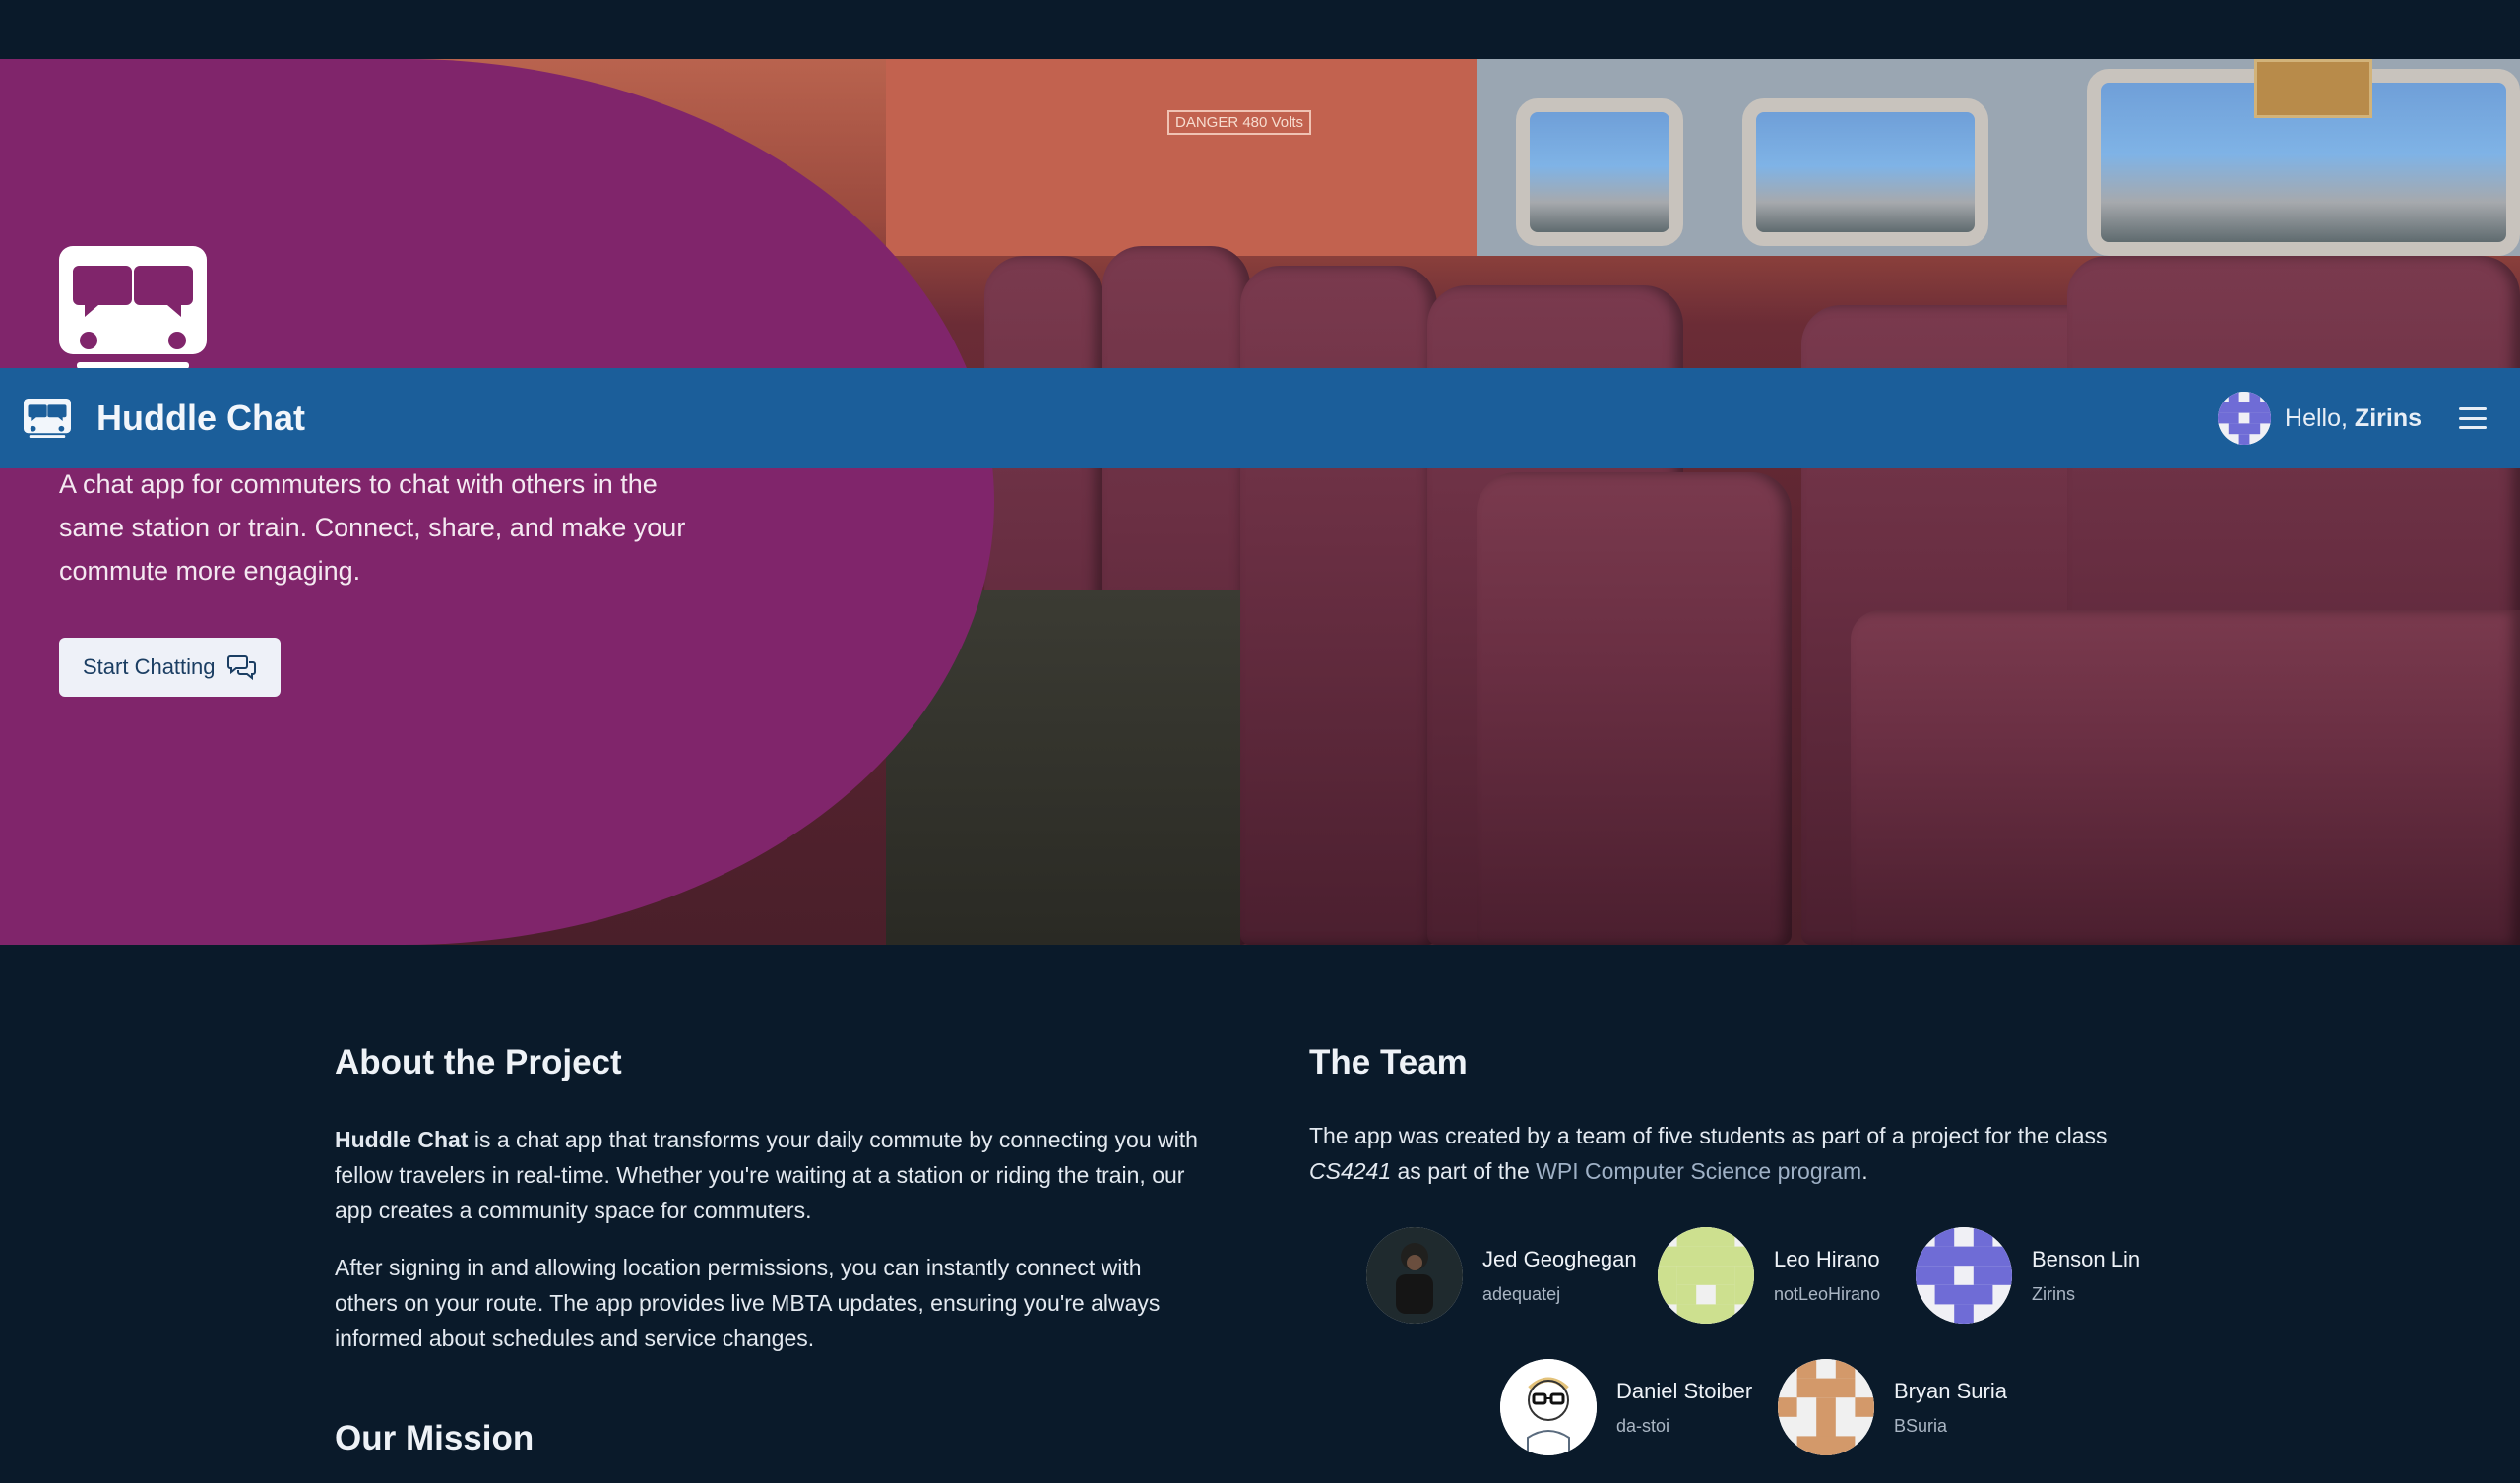 Image resolution: width=2520 pixels, height=1483 pixels. I want to click on top-strip, so click(1260, 29).